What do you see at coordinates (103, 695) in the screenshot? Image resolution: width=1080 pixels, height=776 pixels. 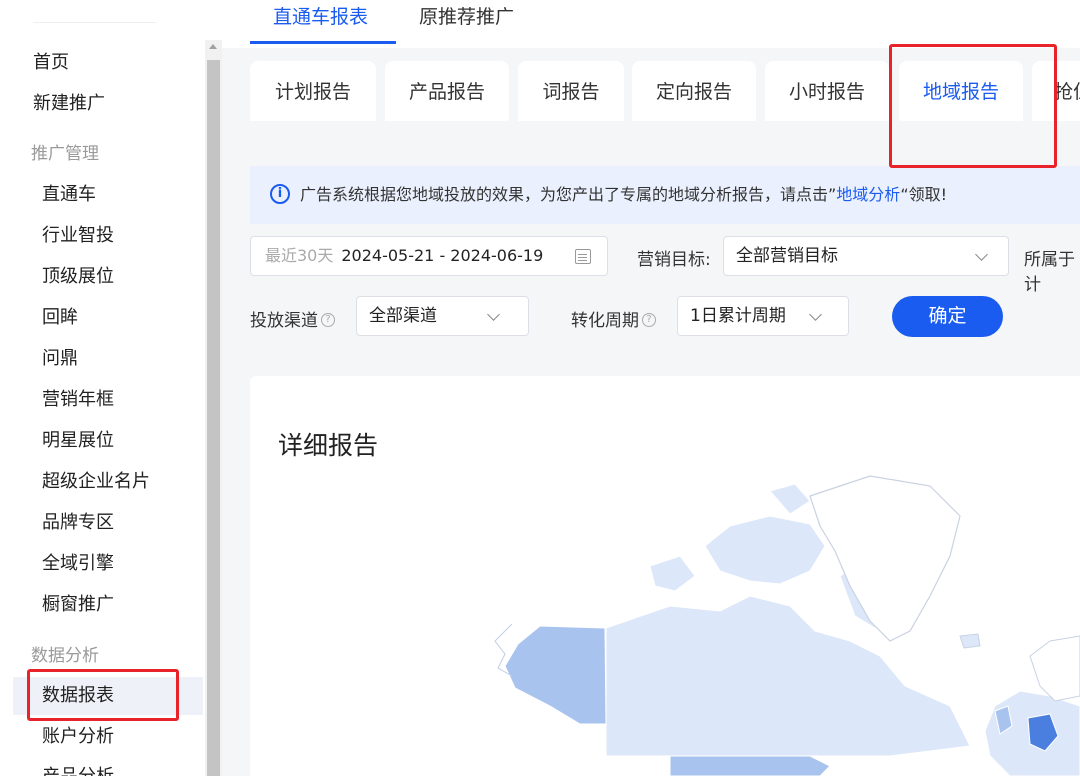 I see `highlight-data-report` at bounding box center [103, 695].